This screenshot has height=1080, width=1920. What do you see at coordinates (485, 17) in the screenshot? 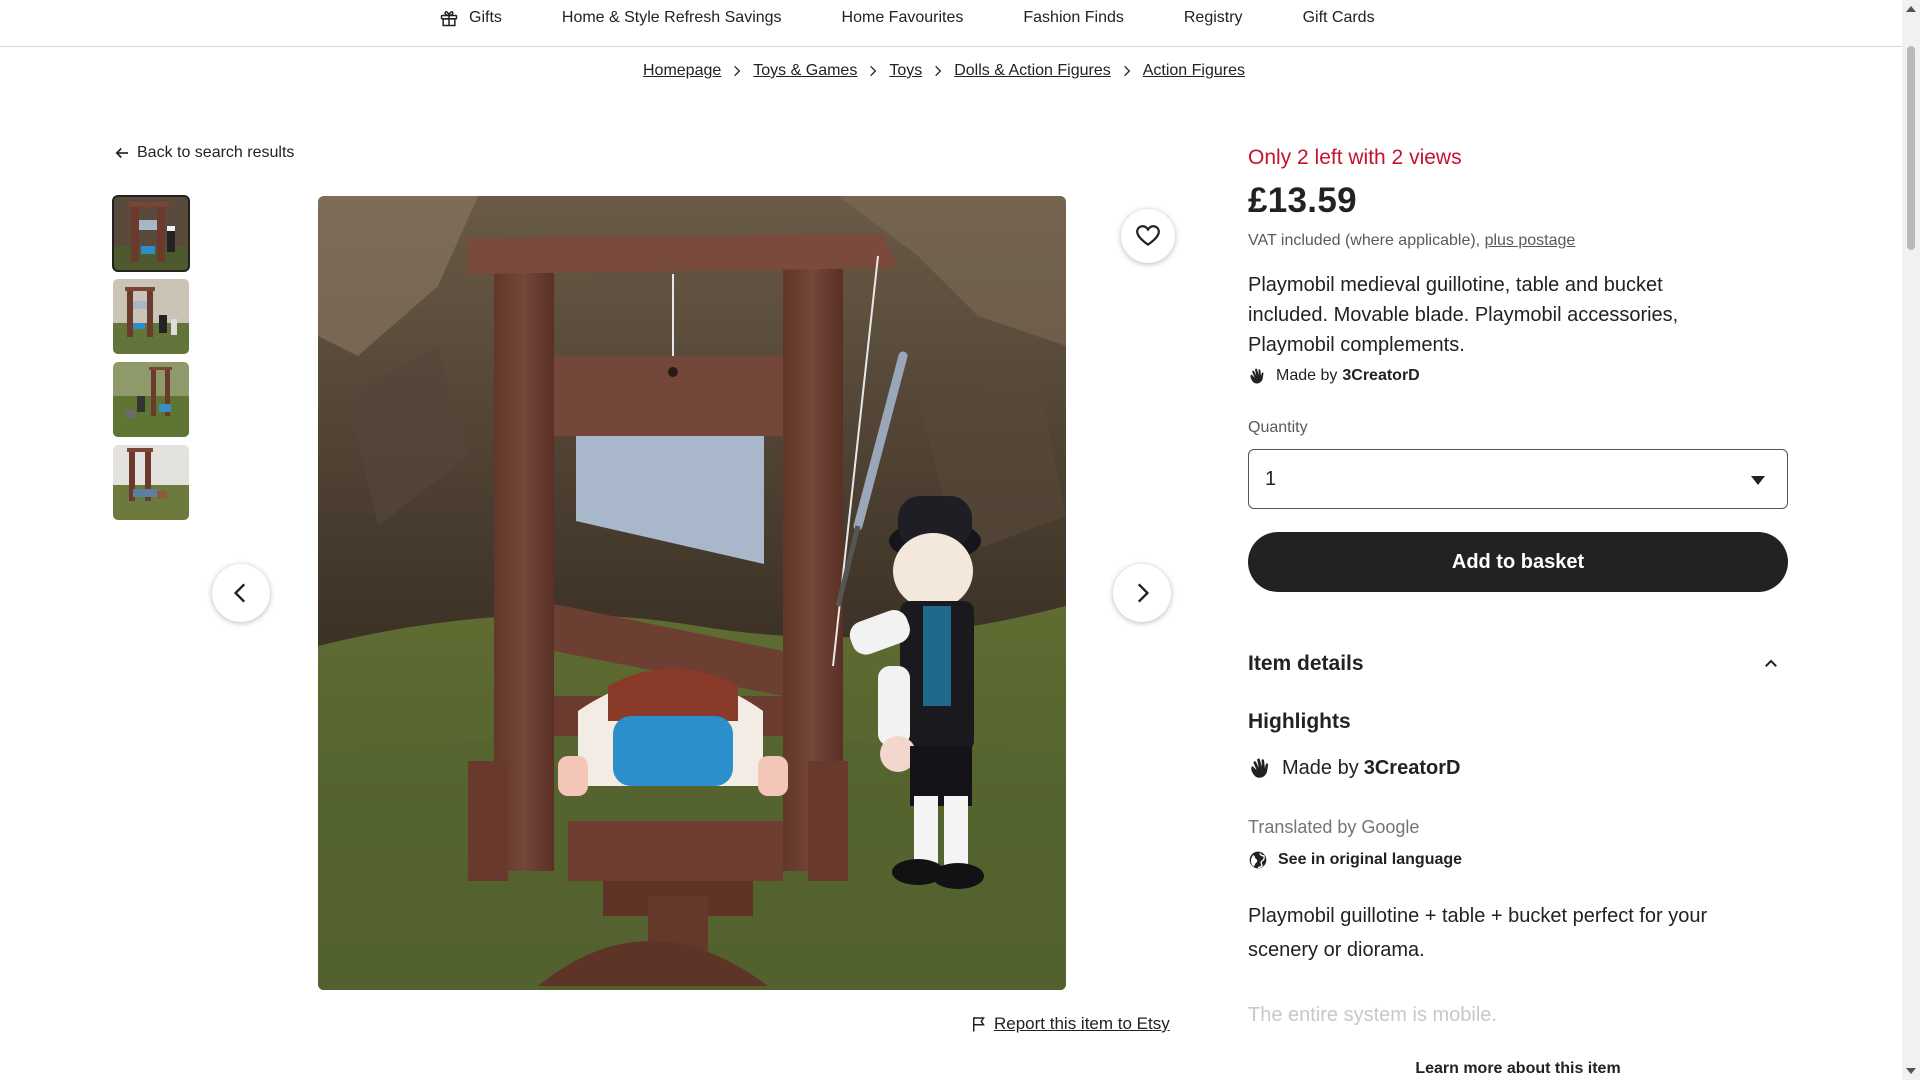
I see `nav-item-label: Gifts` at bounding box center [485, 17].